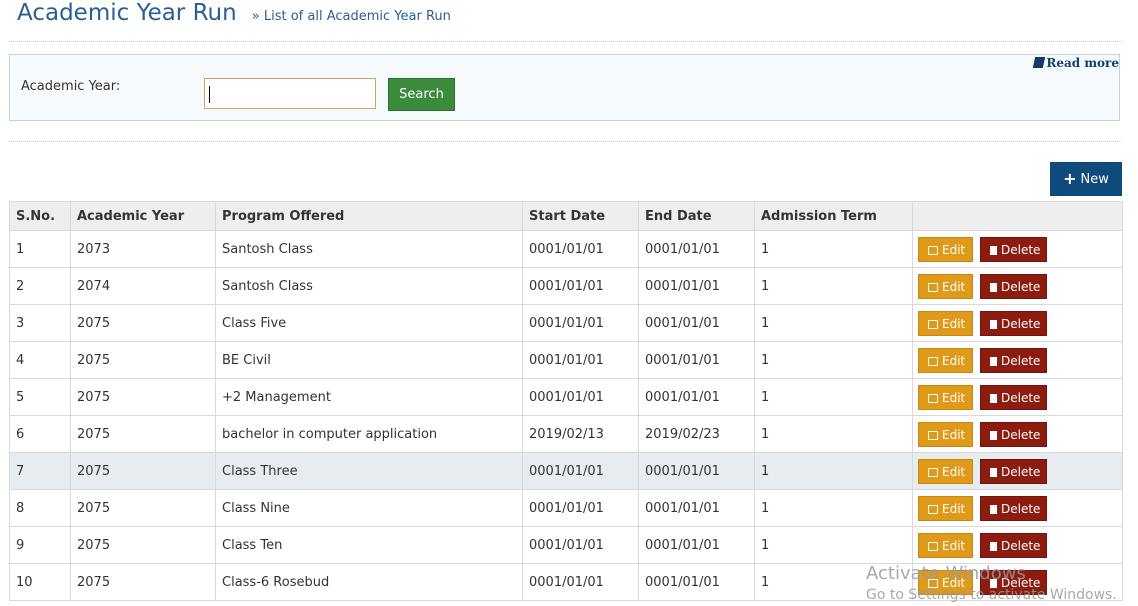 Image resolution: width=1138 pixels, height=606 pixels. Describe the element at coordinates (369, 582) in the screenshot. I see `cell-program-offered: Class-6 Rosebud` at that location.